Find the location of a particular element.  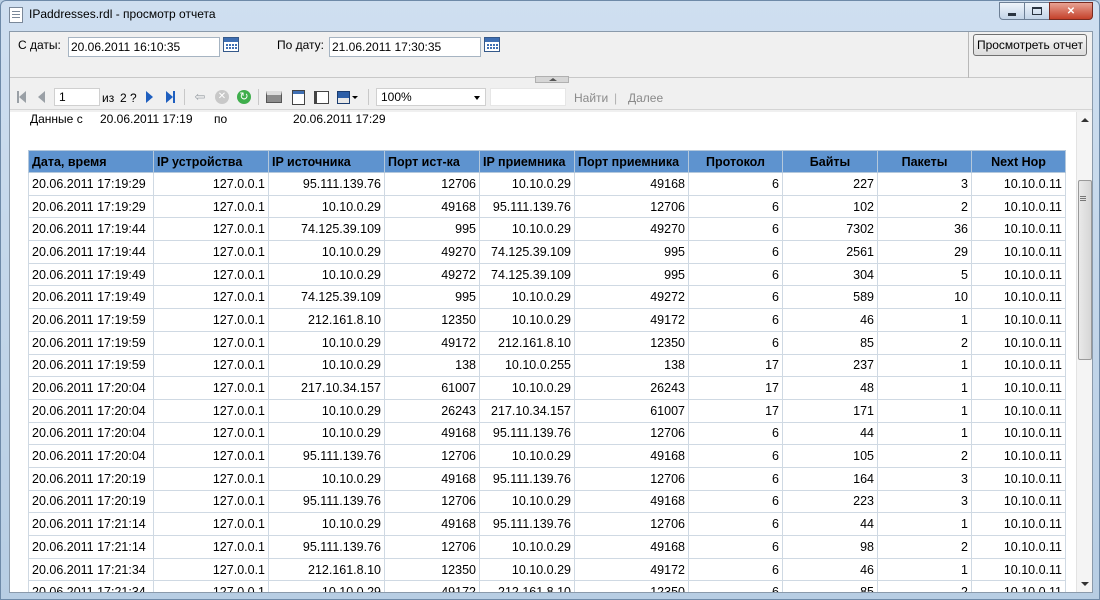

back-button: ⇦ is located at coordinates (200, 97).